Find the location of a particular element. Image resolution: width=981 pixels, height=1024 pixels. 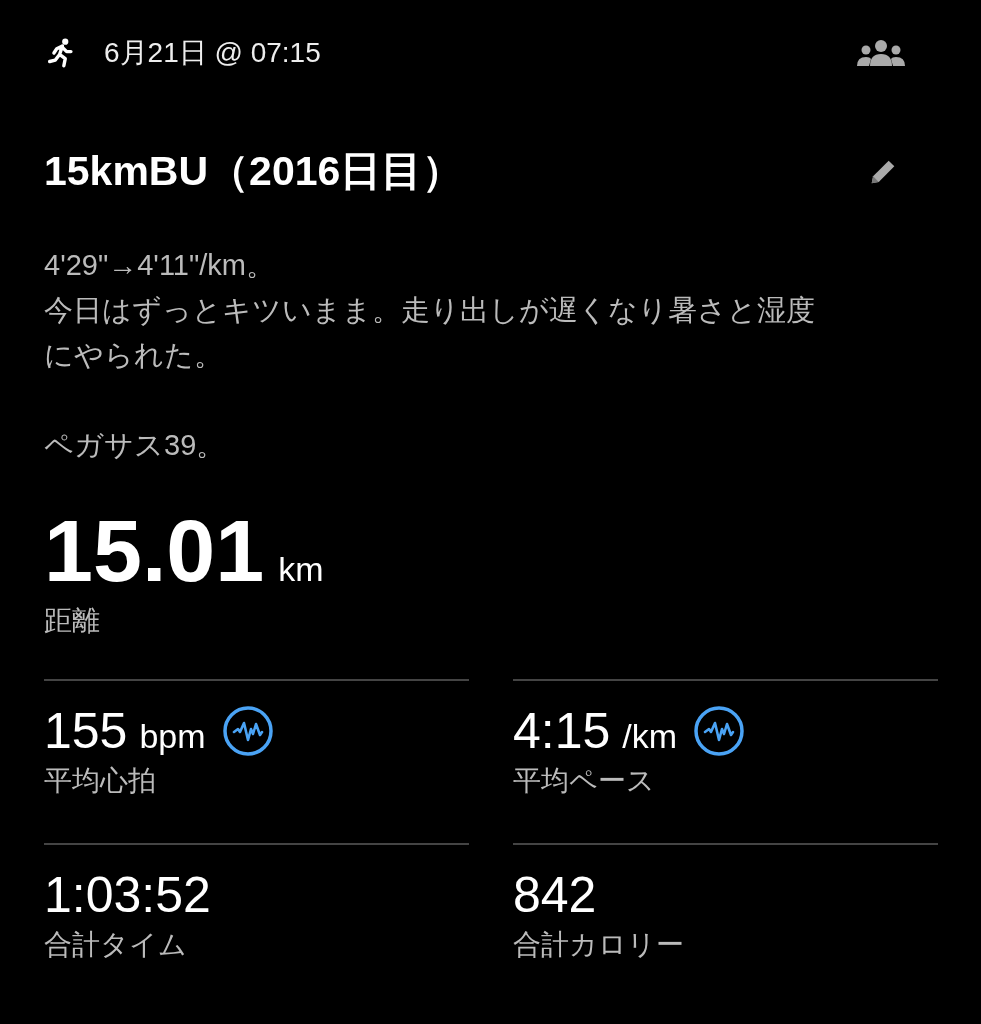

description-text: ペガサス39。 is located at coordinates (135, 445).